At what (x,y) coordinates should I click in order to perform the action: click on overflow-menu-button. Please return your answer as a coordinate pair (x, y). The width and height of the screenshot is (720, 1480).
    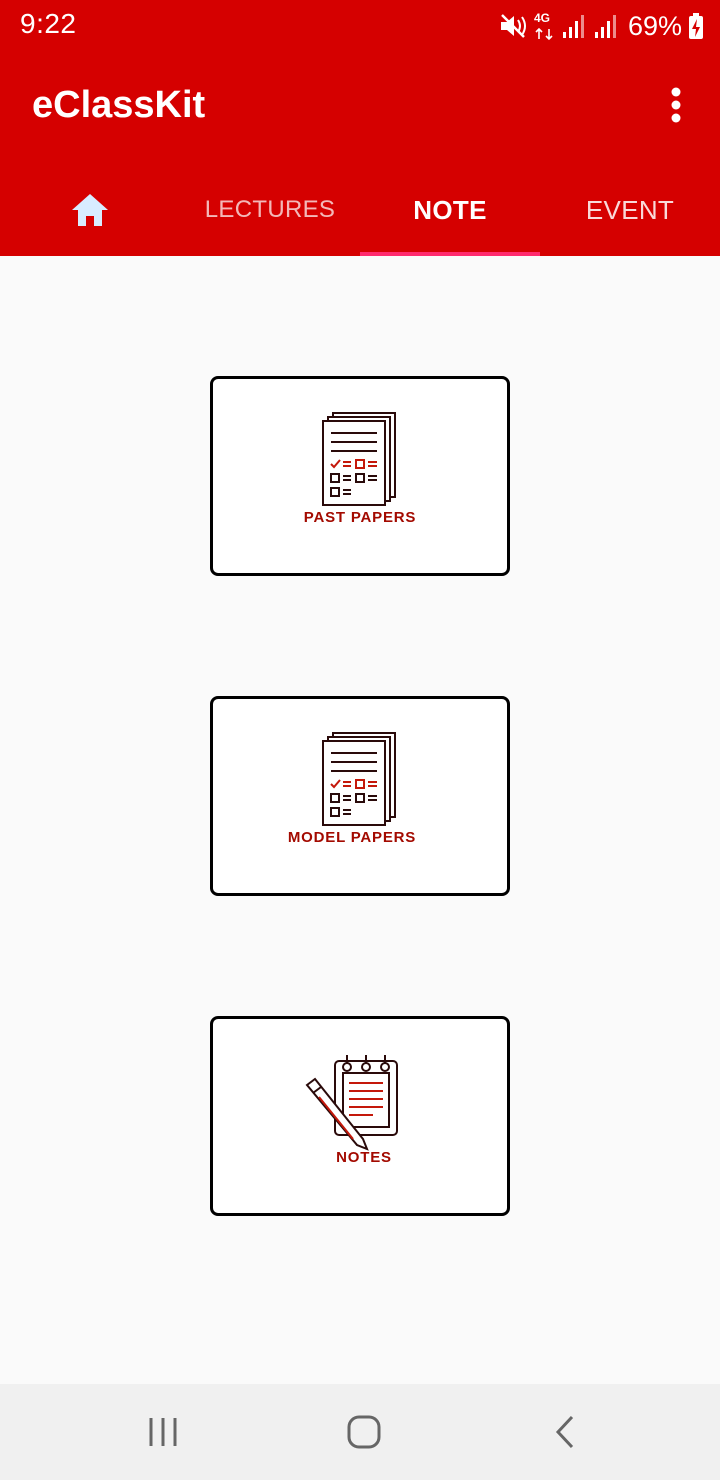
    Looking at the image, I should click on (676, 105).